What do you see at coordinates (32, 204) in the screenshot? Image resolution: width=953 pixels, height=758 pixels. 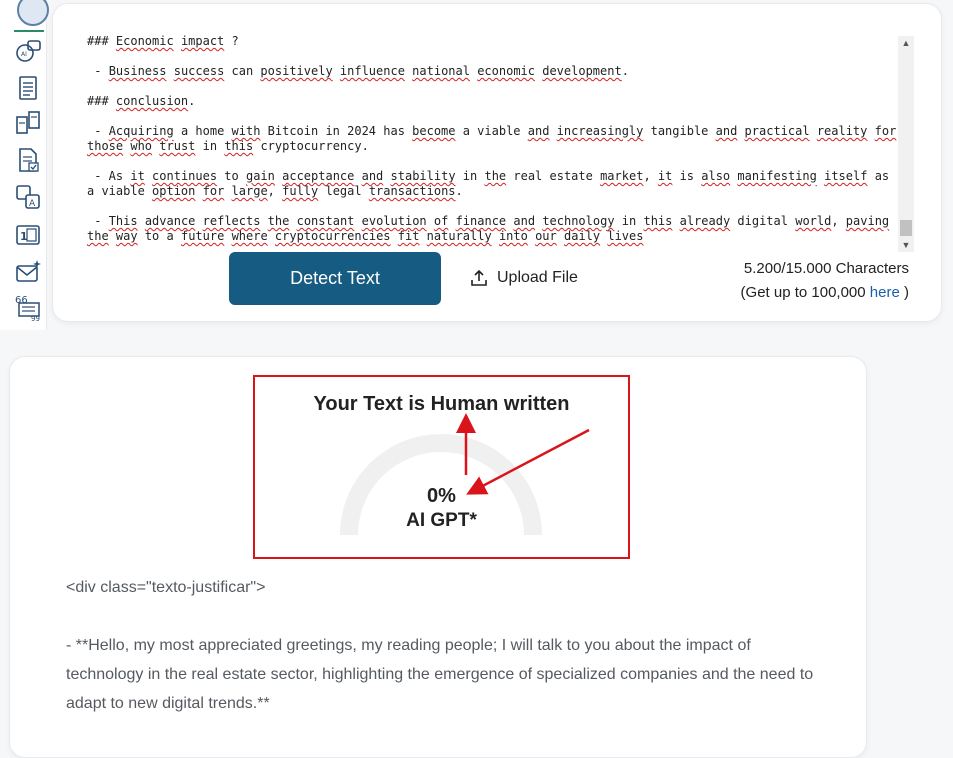 I see `svg-text: A` at bounding box center [32, 204].